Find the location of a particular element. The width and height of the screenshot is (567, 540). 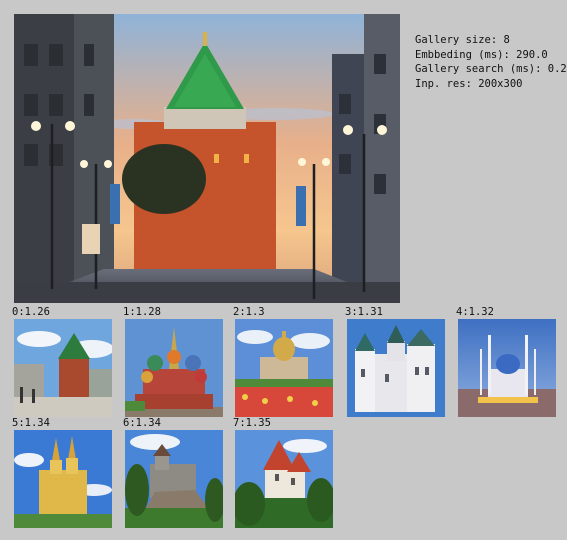

input-resolution-text: Inp. res: 200x300 is located at coordinates (469, 83).